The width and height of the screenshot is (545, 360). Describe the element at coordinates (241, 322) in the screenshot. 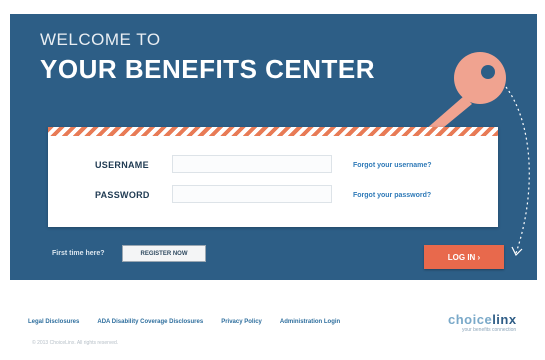

I see `privacy-policy-link: Privacy Policy` at that location.